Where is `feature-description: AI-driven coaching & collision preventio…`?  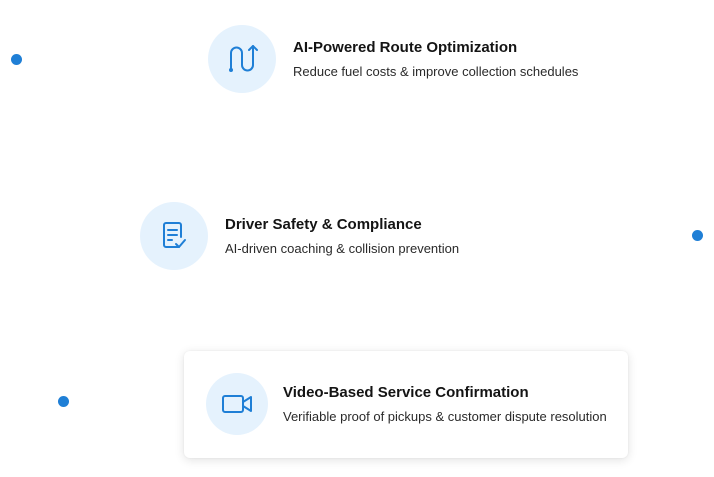 feature-description: AI-driven coaching & collision preventio… is located at coordinates (342, 248).